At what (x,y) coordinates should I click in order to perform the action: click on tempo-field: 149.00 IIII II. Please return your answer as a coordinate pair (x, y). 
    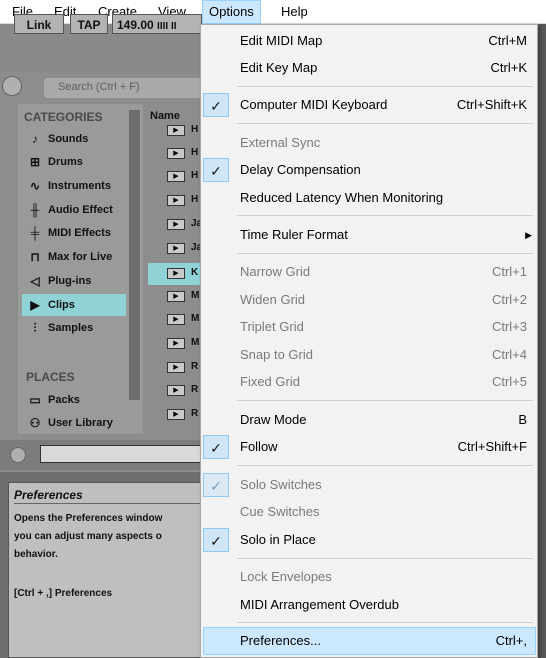
    Looking at the image, I should click on (157, 24).